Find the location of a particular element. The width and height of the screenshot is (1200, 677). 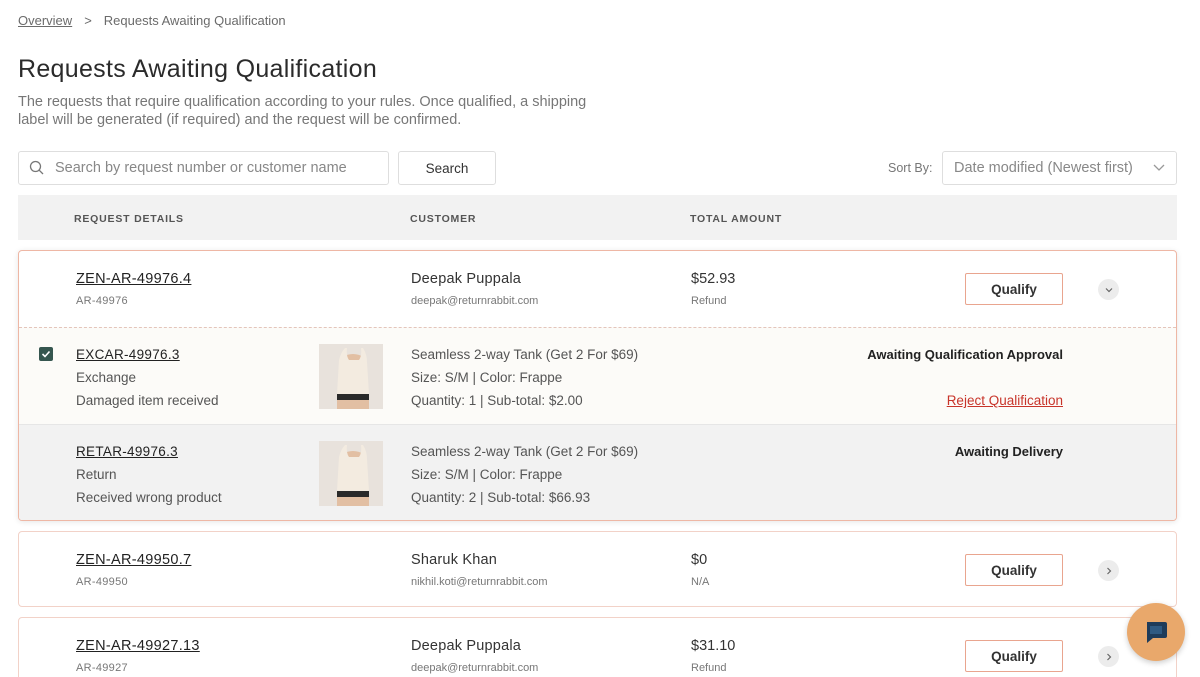

search-input is located at coordinates (205, 168).